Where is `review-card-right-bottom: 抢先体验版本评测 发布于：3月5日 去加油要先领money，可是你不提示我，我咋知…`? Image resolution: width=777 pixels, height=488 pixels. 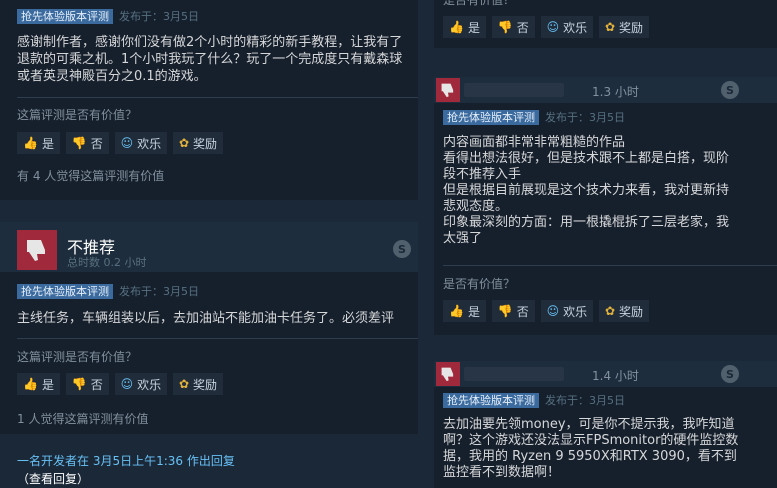
review-card-right-bottom: 抢先体验版本评测 发布于：3月5日 去加油要先领money，可是你不提示我，我咋知… is located at coordinates (605, 437).